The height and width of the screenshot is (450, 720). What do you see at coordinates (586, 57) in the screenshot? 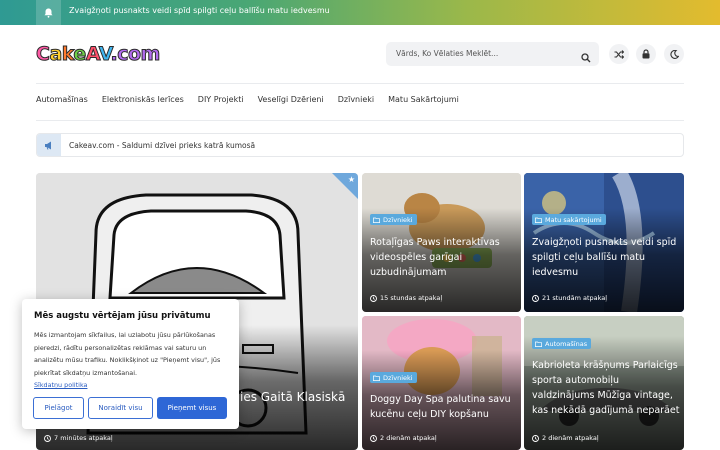
I see `search-icon` at bounding box center [586, 57].